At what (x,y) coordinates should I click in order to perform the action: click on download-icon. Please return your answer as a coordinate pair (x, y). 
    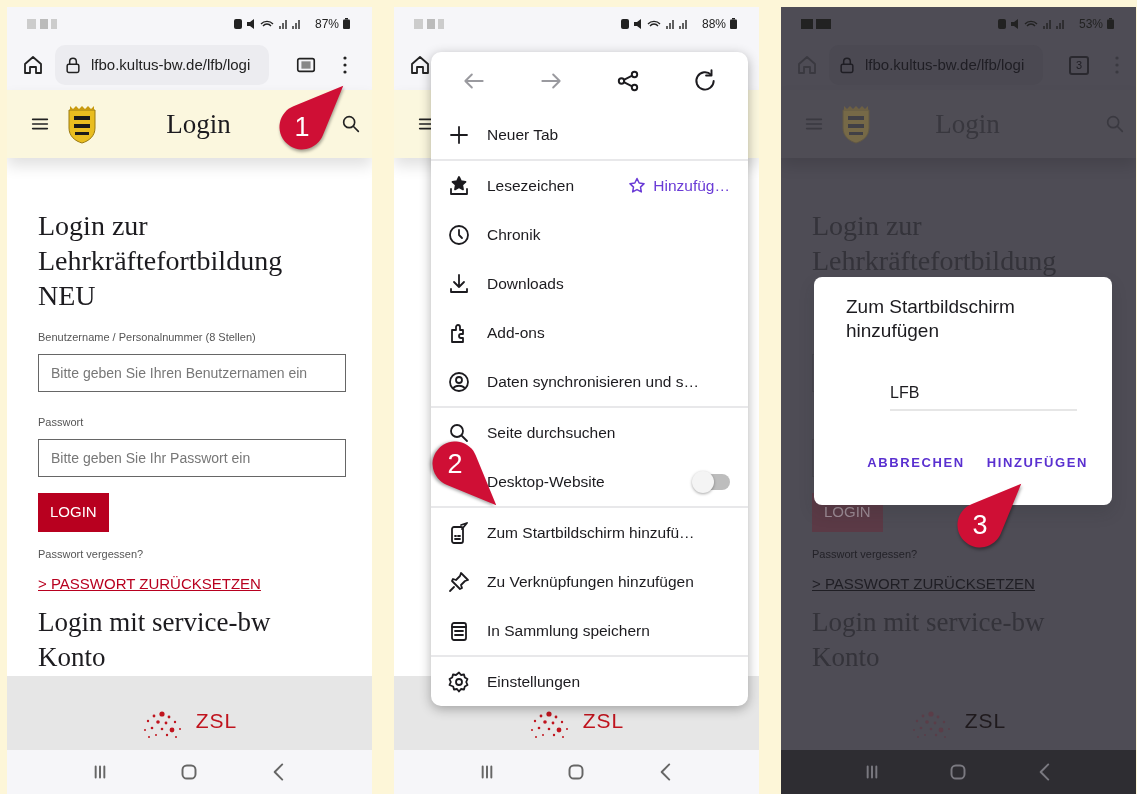
    Looking at the image, I should click on (459, 283).